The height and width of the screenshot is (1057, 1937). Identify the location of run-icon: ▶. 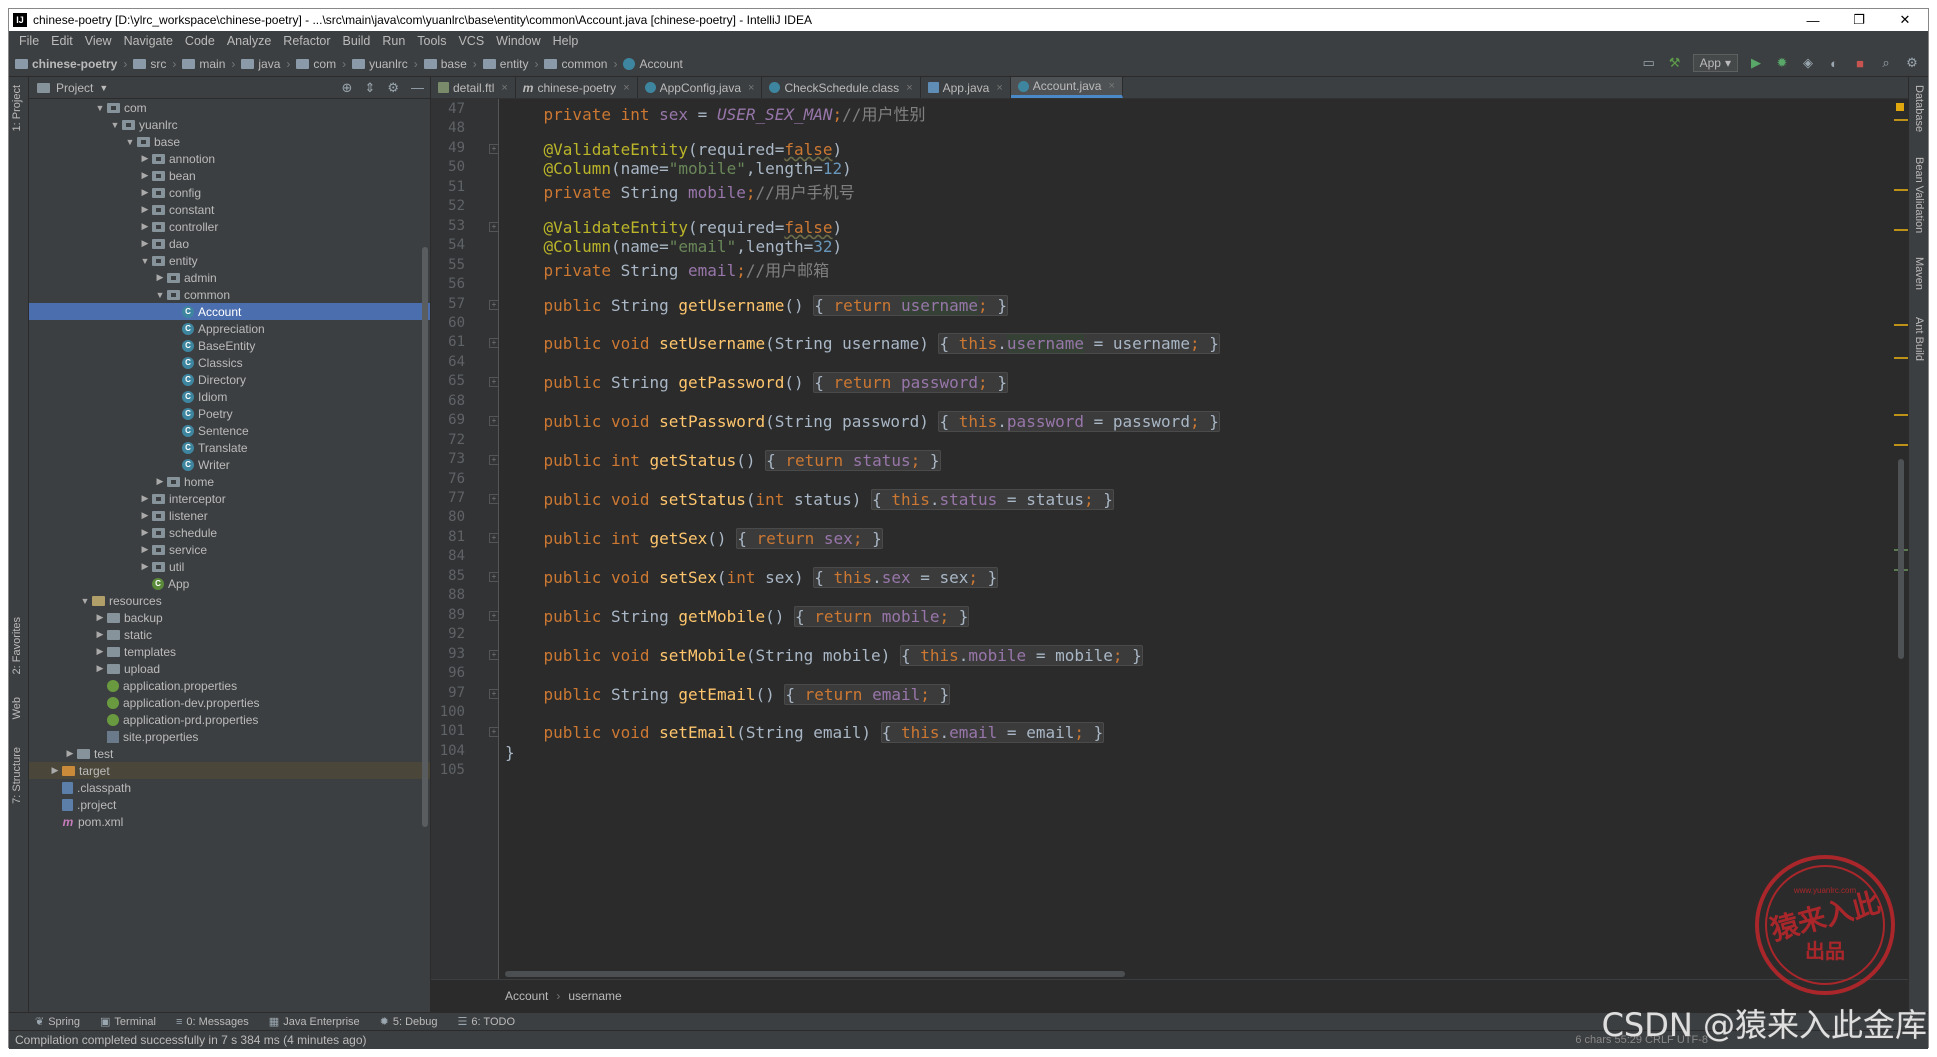
(1756, 63).